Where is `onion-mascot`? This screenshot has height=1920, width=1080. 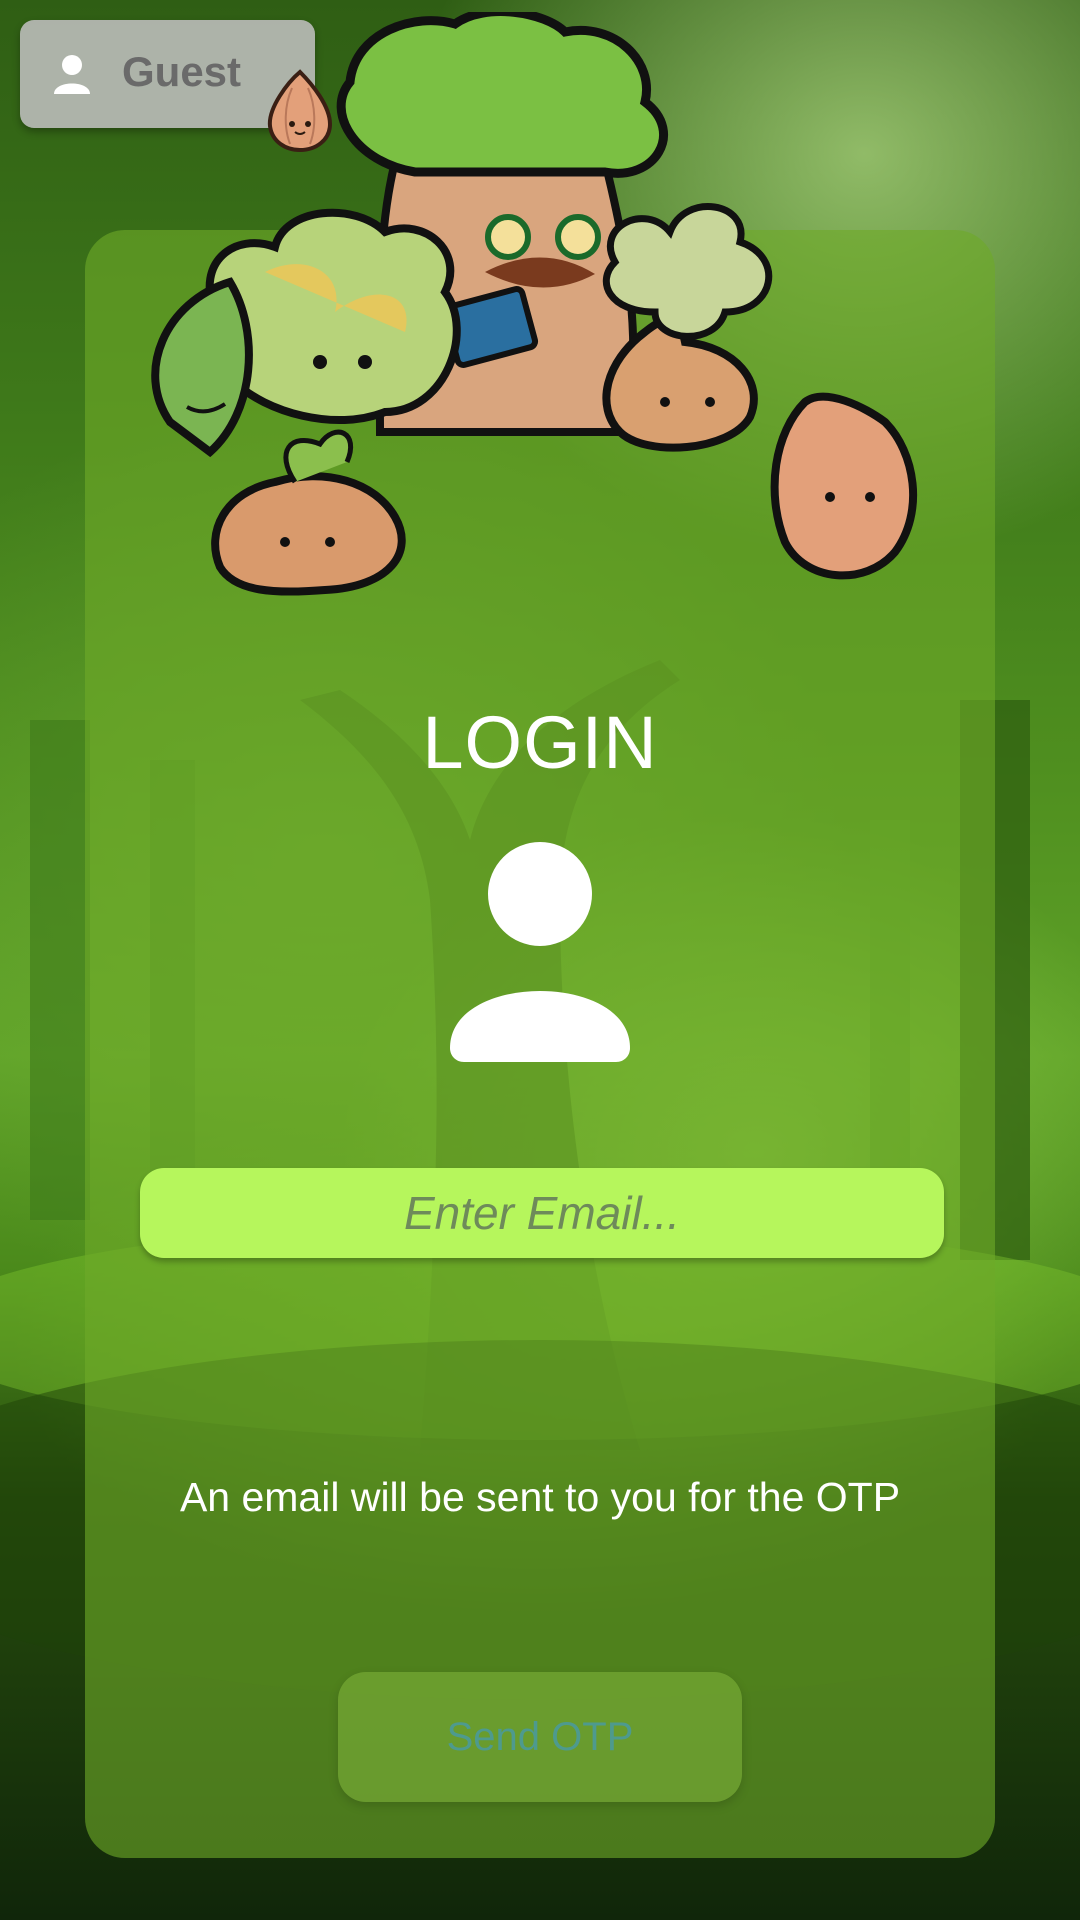
onion-mascot is located at coordinates (308, 512).